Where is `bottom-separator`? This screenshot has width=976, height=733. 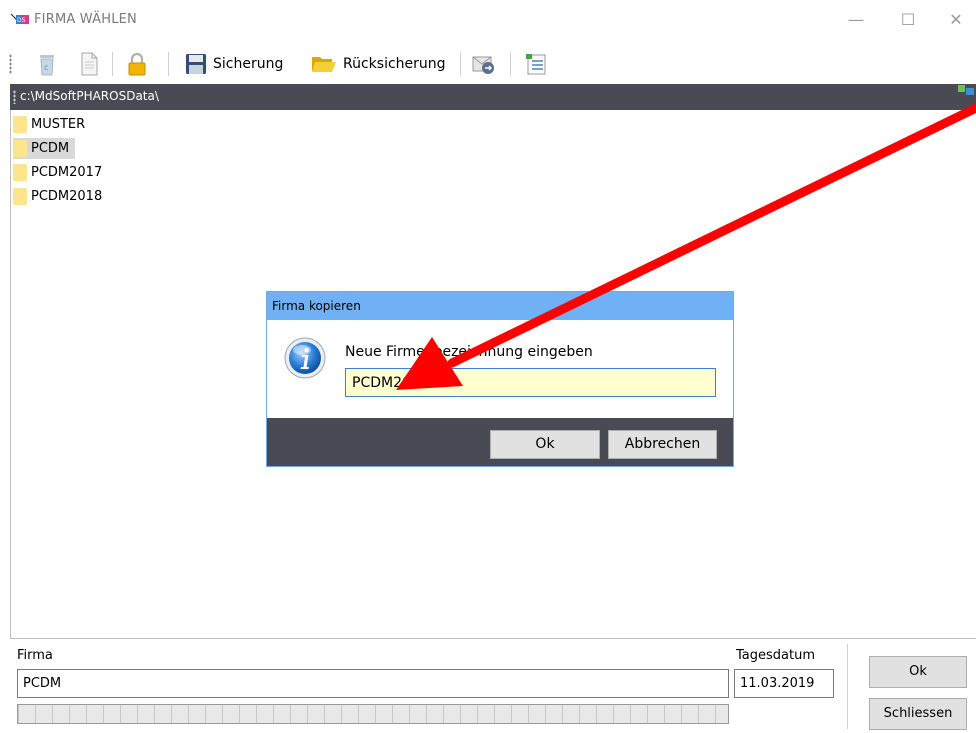
bottom-separator is located at coordinates (847, 686).